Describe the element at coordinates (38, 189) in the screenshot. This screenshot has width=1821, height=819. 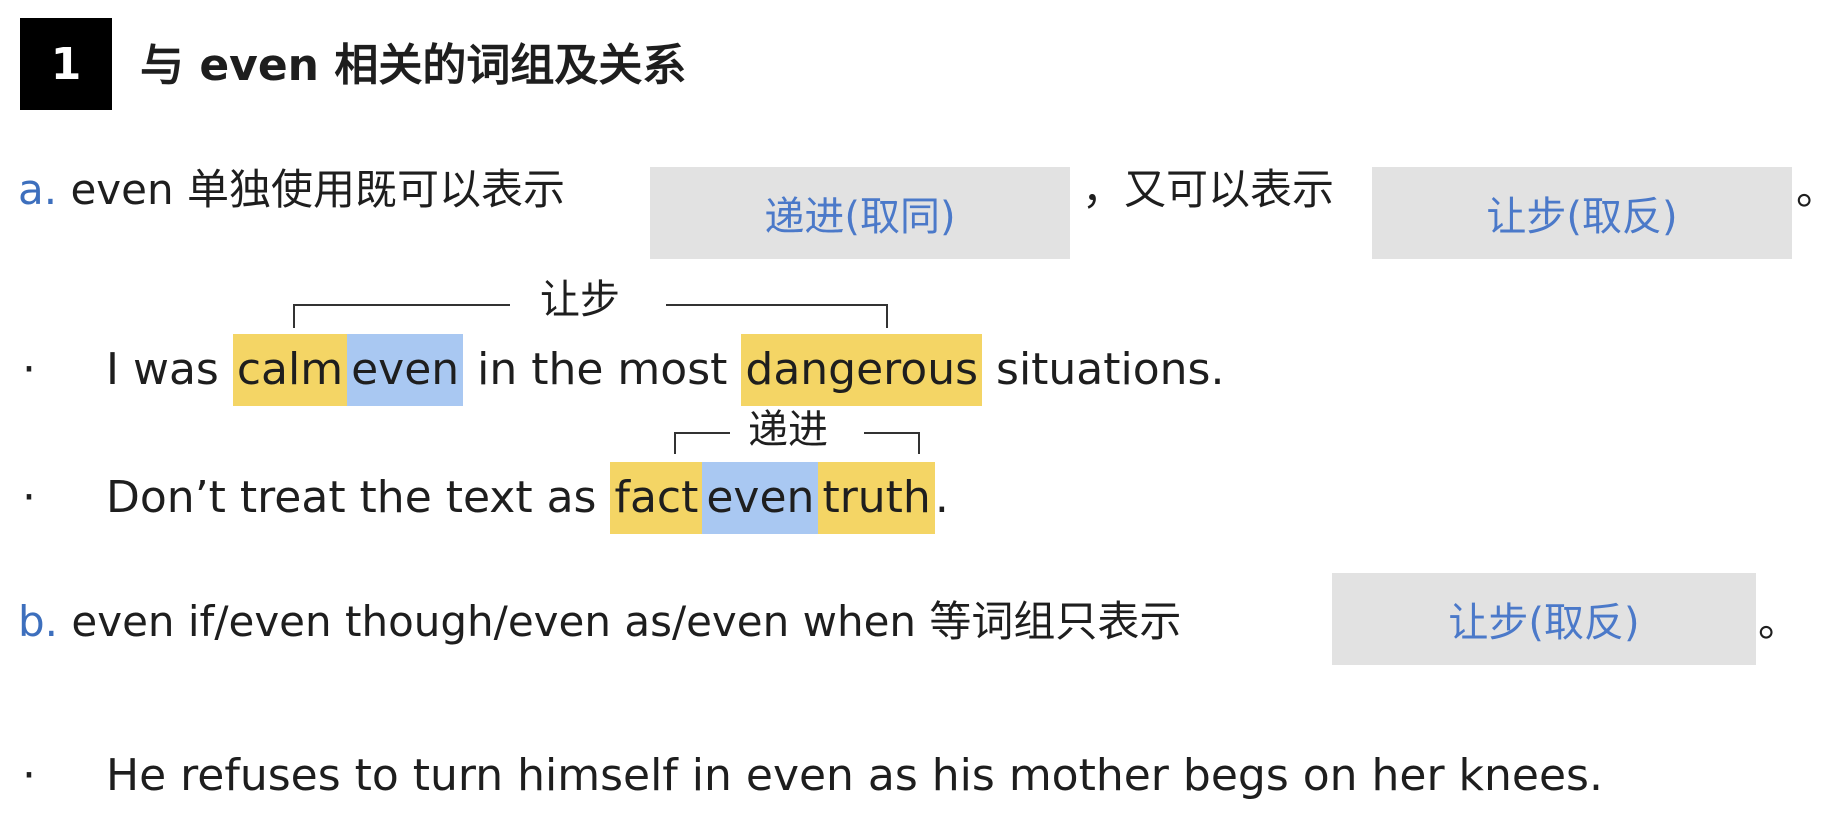
I see `point-a-marker: a.` at that location.